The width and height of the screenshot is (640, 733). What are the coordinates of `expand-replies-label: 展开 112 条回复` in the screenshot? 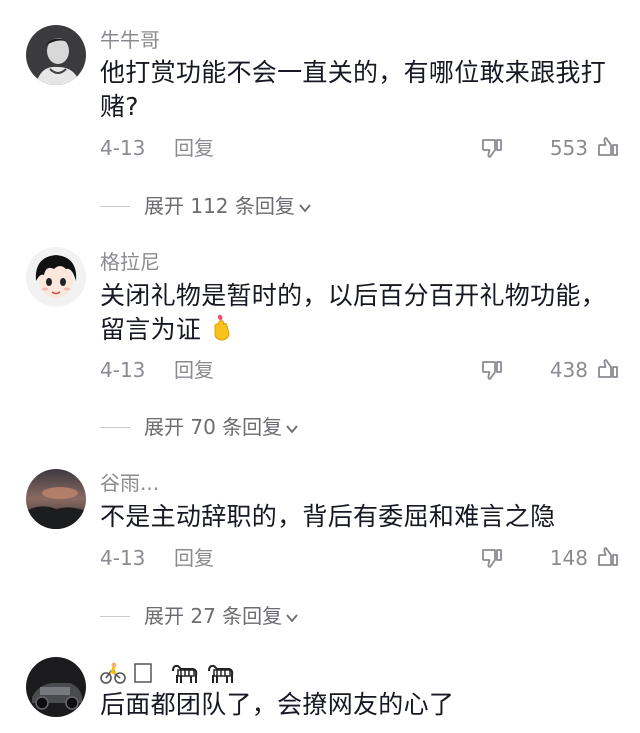 It's located at (219, 206).